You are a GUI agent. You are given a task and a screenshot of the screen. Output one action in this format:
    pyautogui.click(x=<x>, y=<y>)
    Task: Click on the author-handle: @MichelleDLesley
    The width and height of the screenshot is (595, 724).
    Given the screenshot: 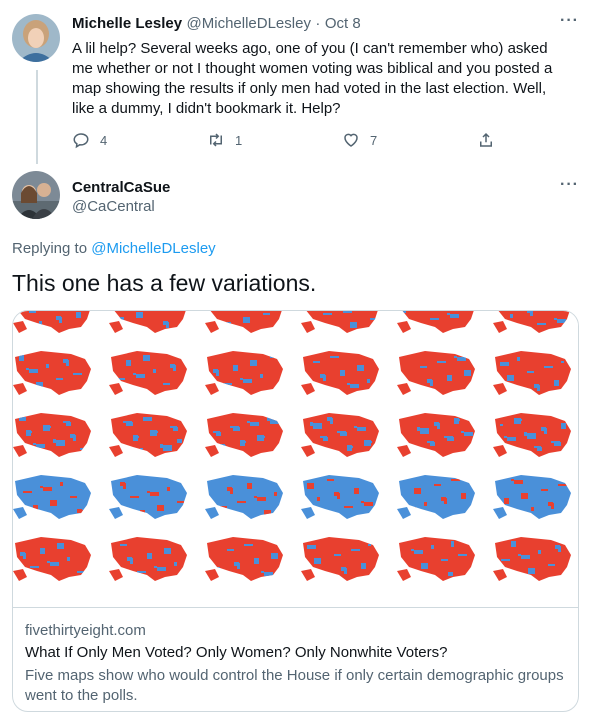 What is the action you would take?
    pyautogui.click(x=249, y=23)
    